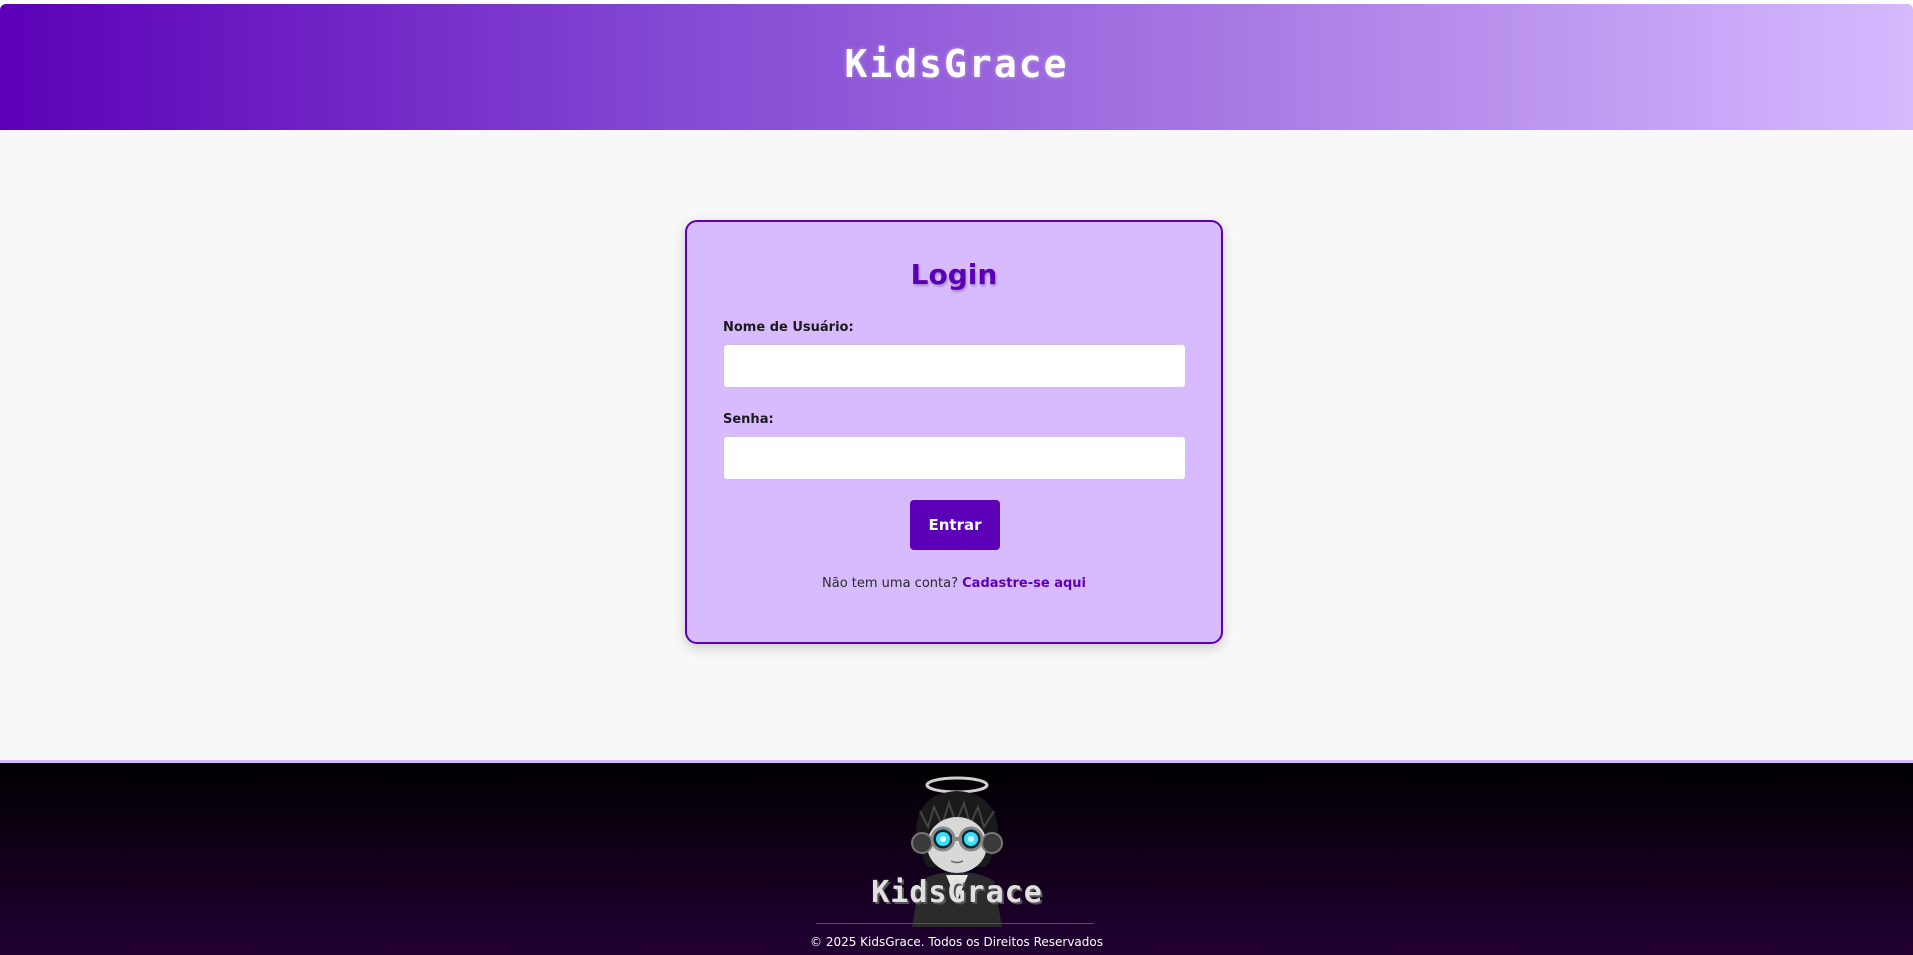 This screenshot has width=1913, height=955. What do you see at coordinates (956, 64) in the screenshot?
I see `site-title: KidsGrace` at bounding box center [956, 64].